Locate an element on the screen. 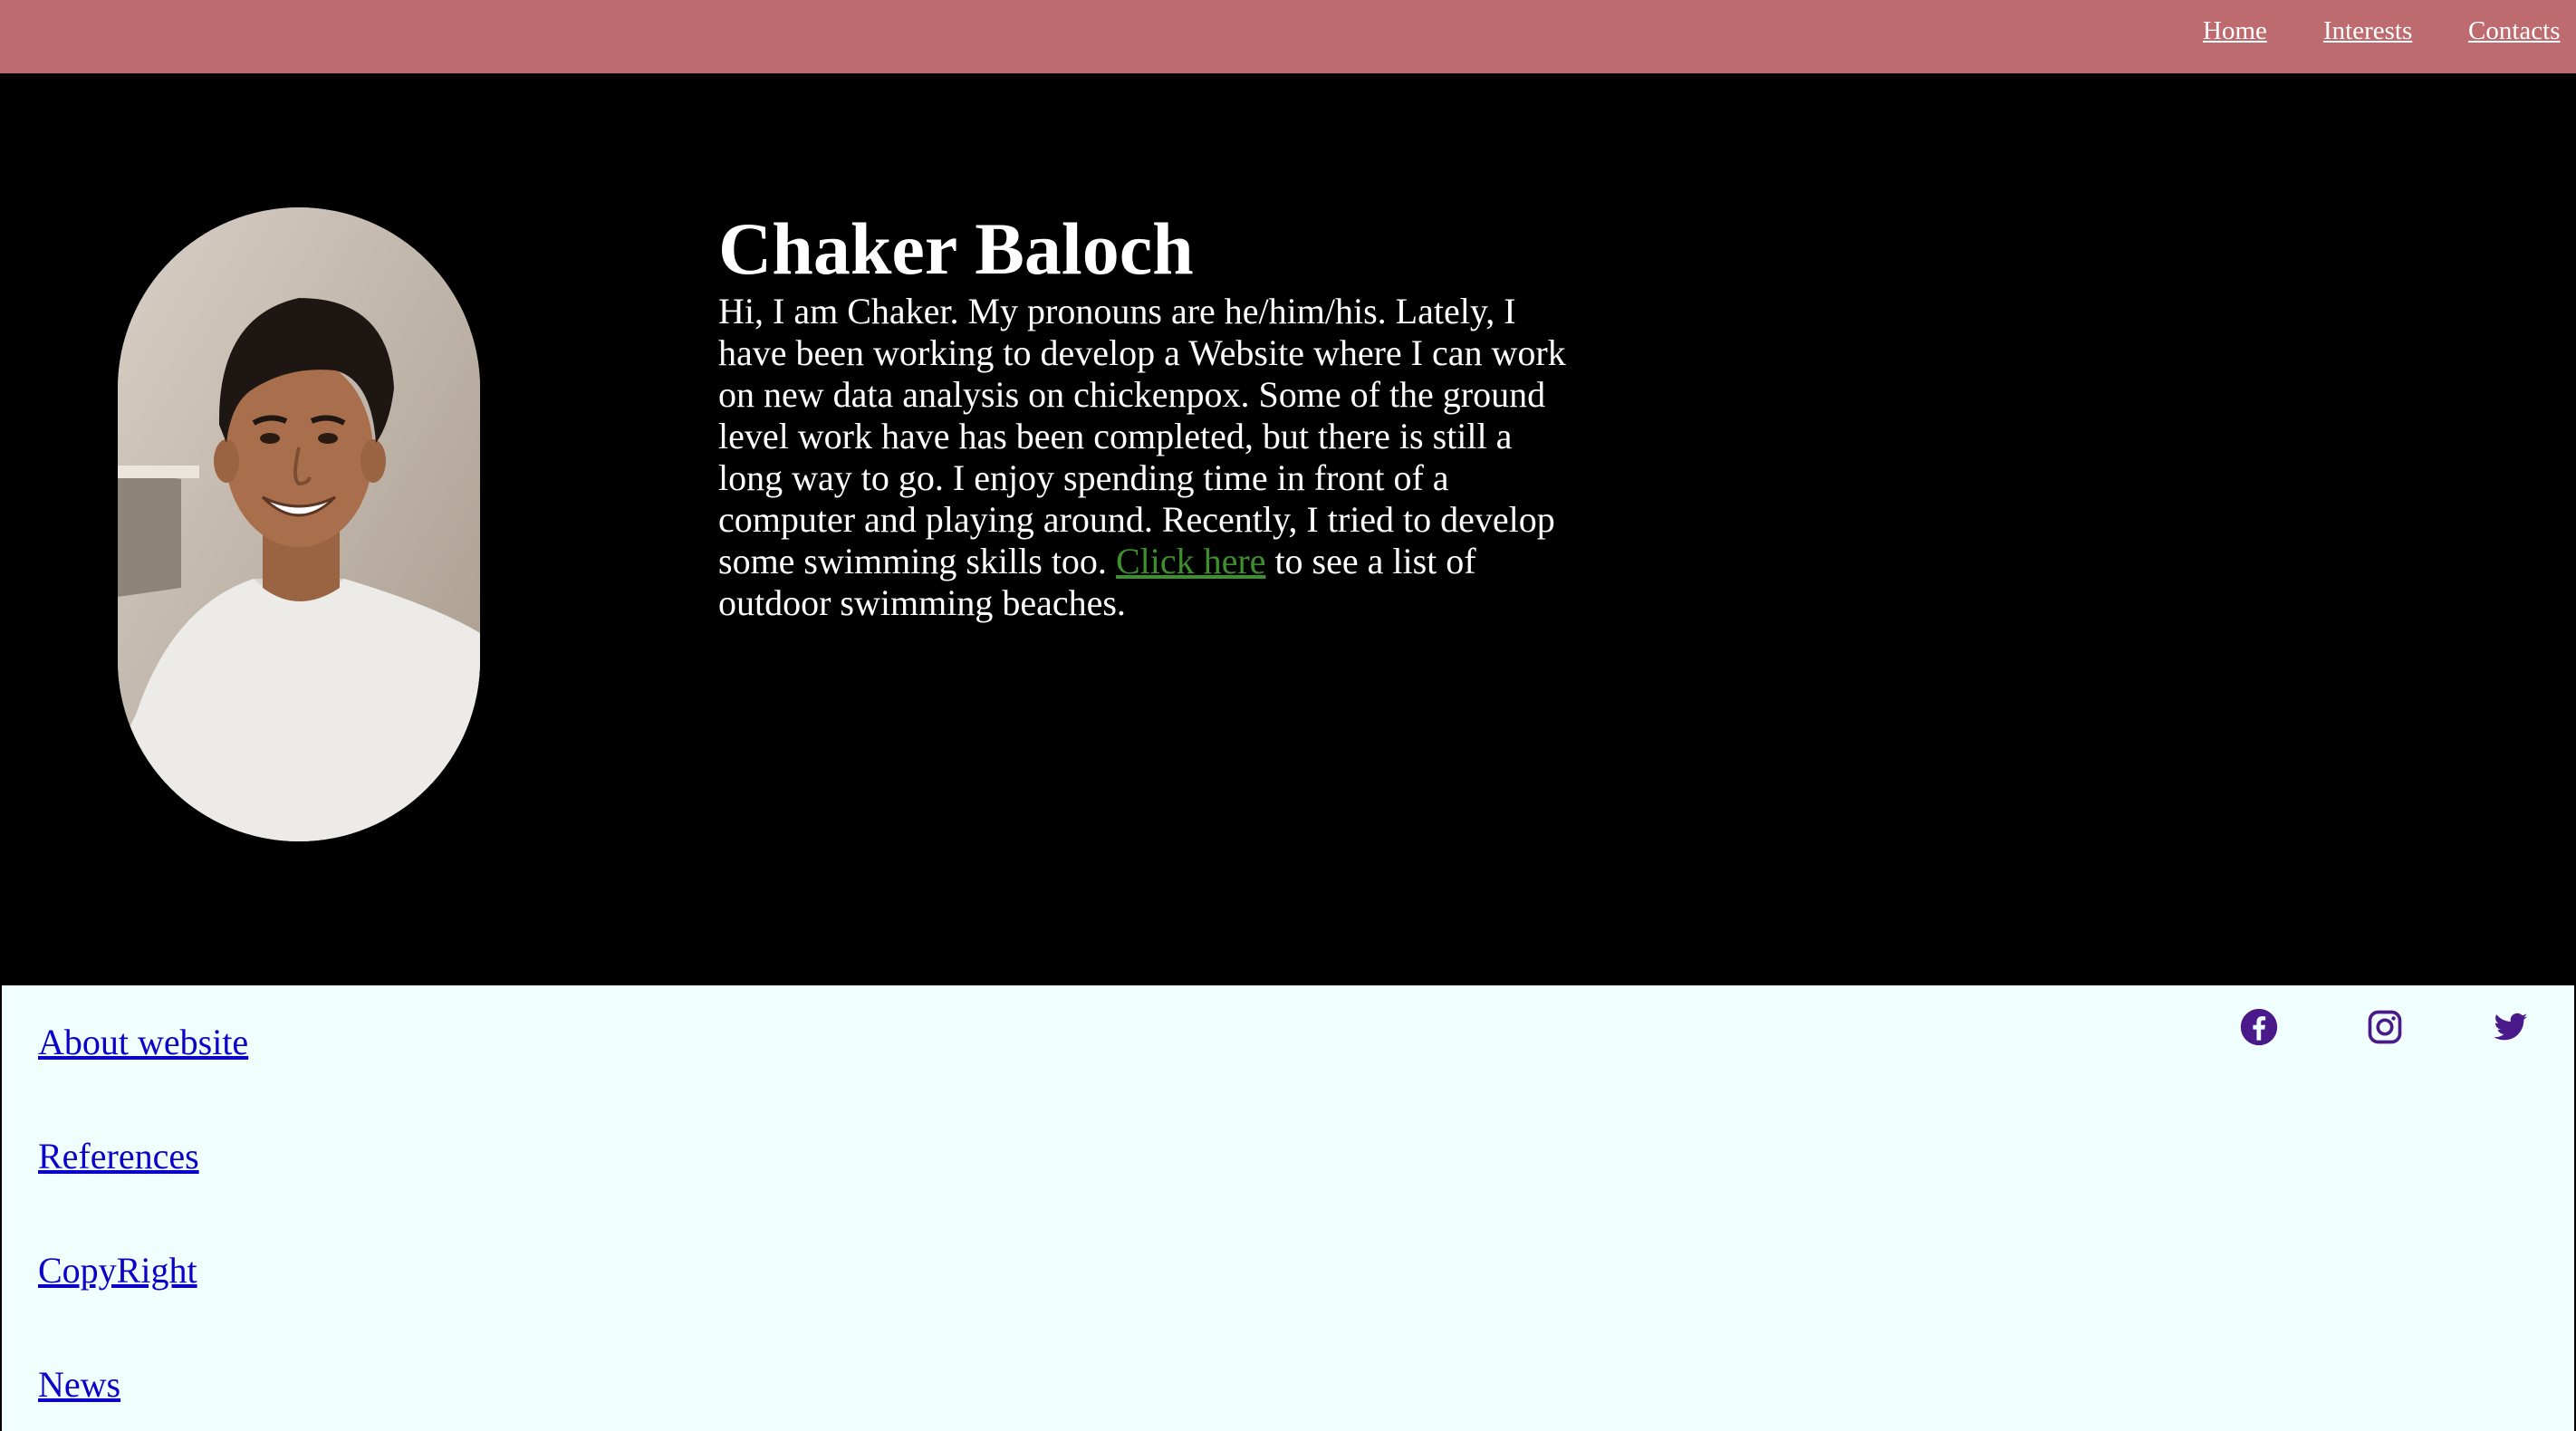 This screenshot has width=2576, height=1431. portrait-illustration is located at coordinates (299, 524).